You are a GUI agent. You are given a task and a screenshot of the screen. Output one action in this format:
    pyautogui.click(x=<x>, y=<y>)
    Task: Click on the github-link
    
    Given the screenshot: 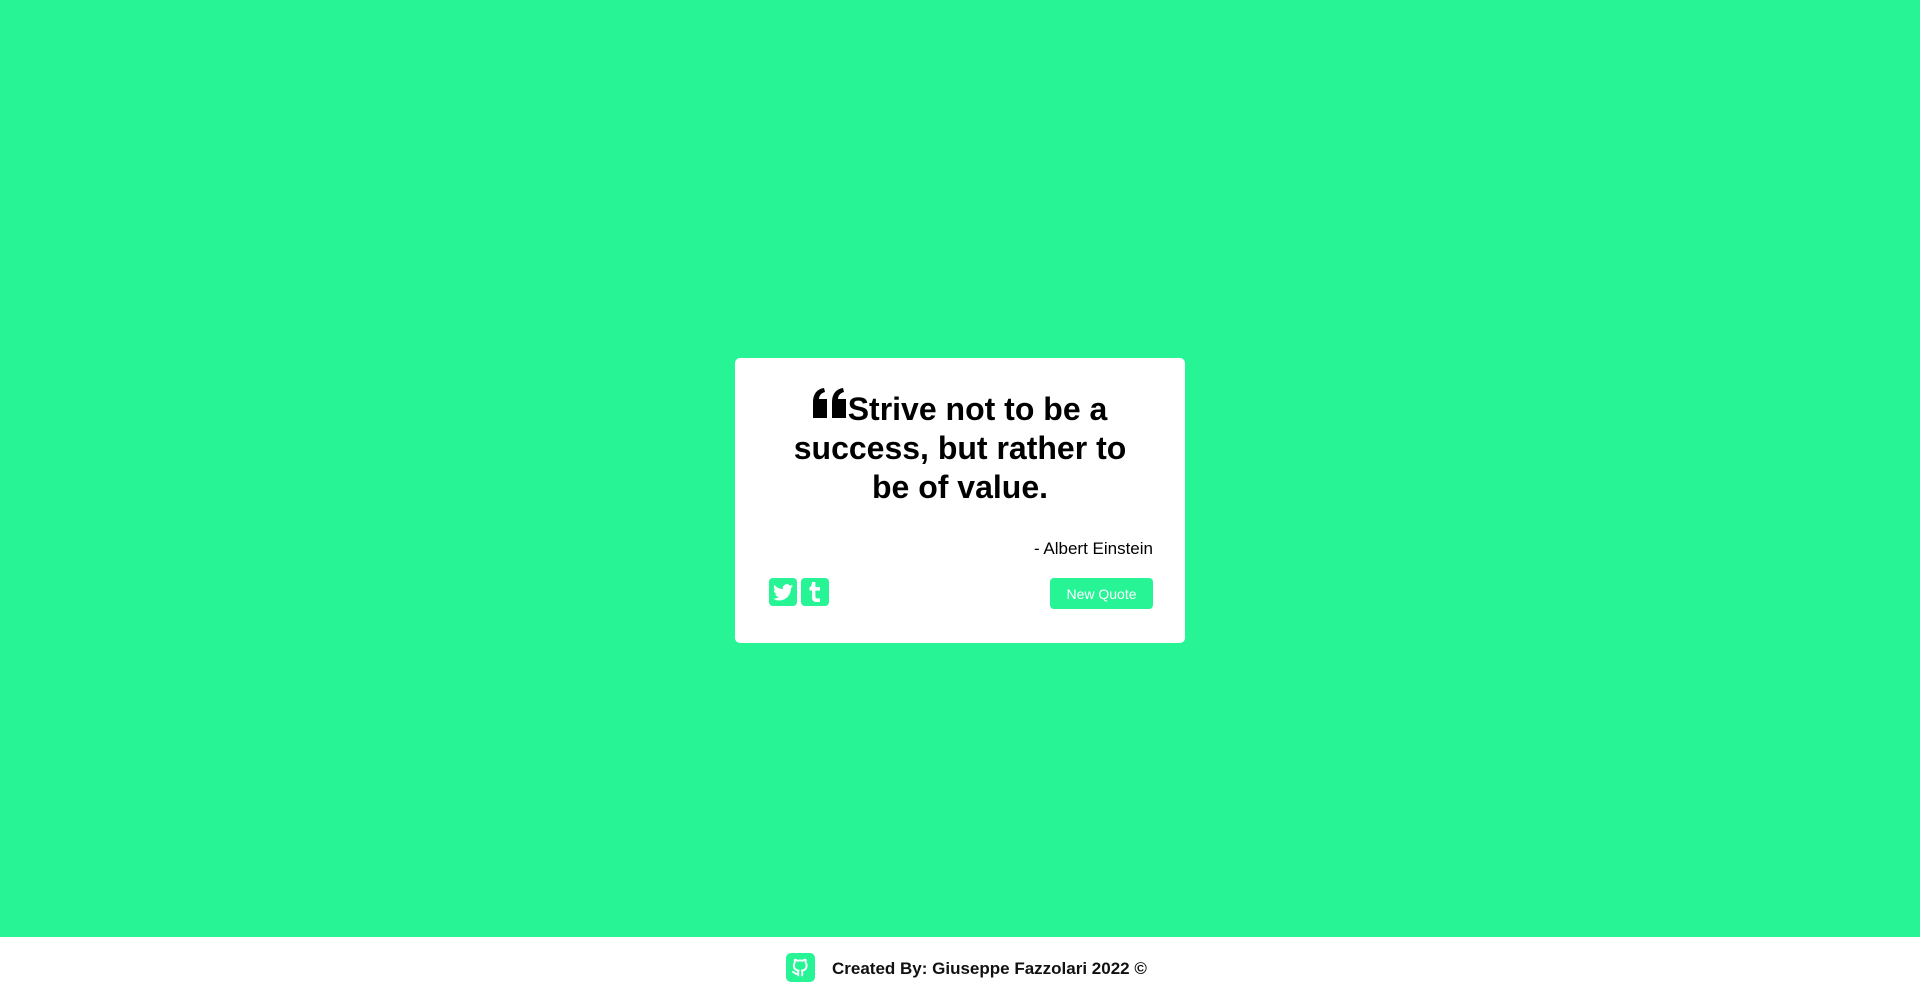 What is the action you would take?
    pyautogui.click(x=800, y=967)
    